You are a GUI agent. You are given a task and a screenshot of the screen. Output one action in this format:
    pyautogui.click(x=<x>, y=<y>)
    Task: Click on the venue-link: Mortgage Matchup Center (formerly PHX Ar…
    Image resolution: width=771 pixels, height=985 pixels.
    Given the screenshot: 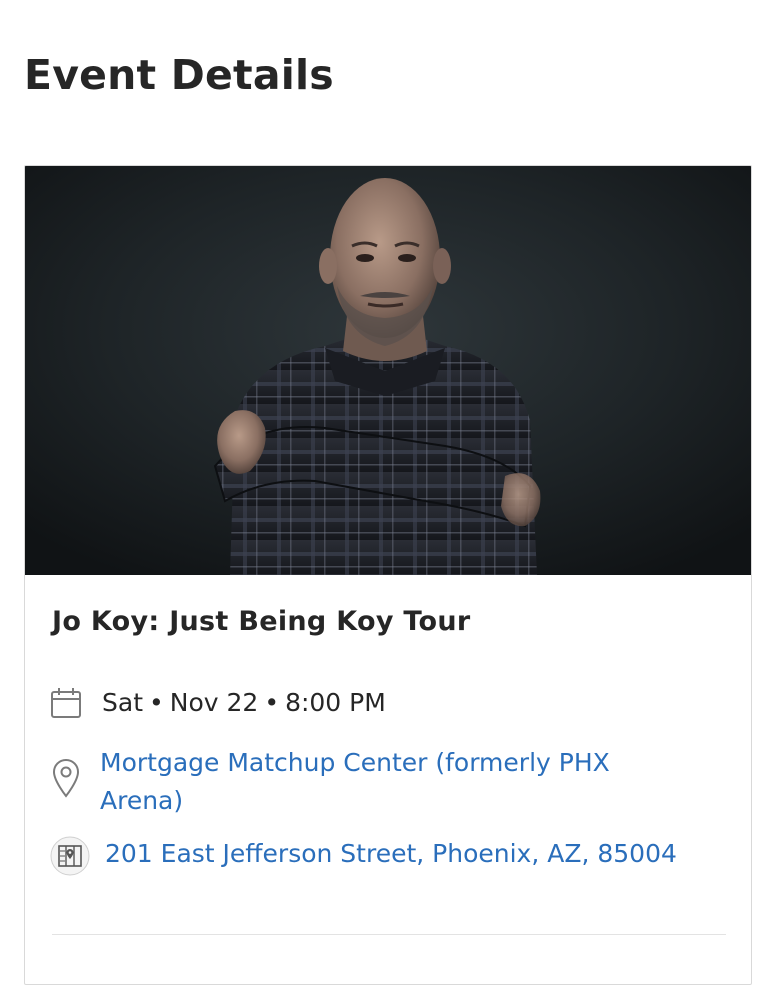 What is the action you would take?
    pyautogui.click(x=400, y=782)
    